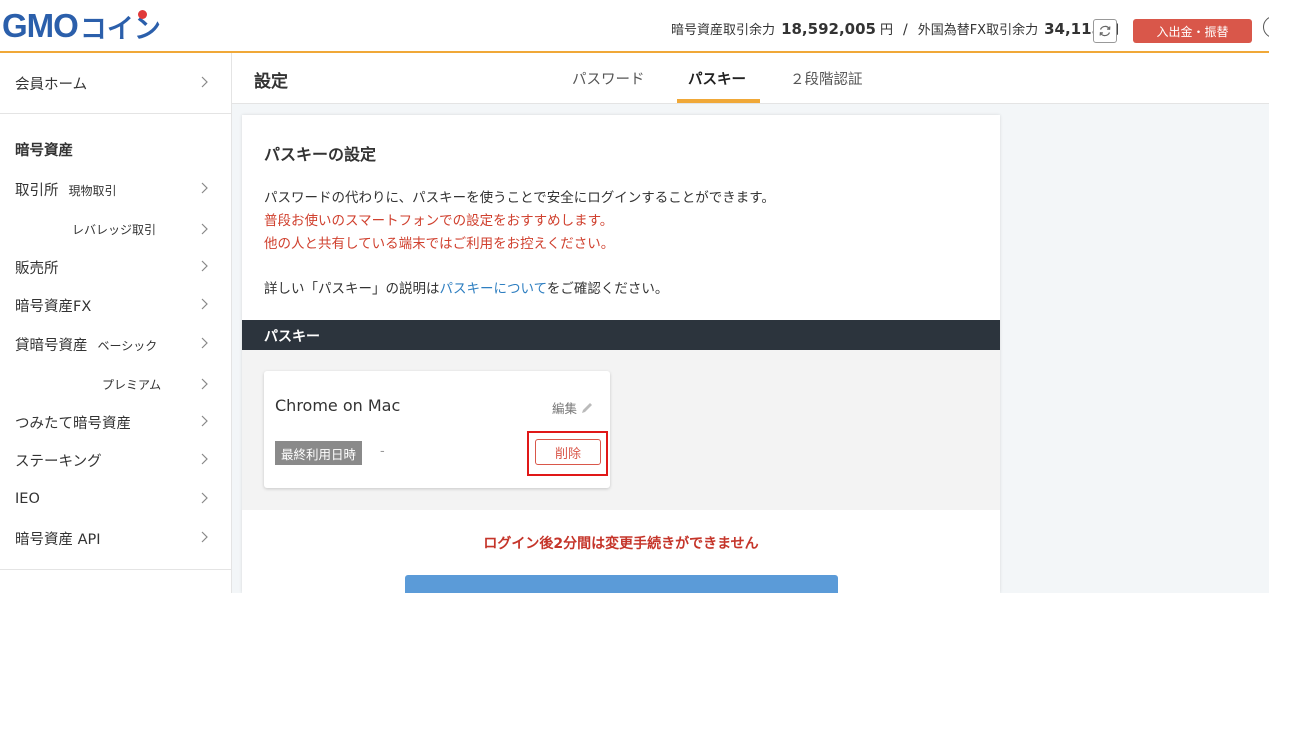 The width and height of the screenshot is (1304, 745). Describe the element at coordinates (717, 78) in the screenshot. I see `tab-passkey: パスキー` at that location.